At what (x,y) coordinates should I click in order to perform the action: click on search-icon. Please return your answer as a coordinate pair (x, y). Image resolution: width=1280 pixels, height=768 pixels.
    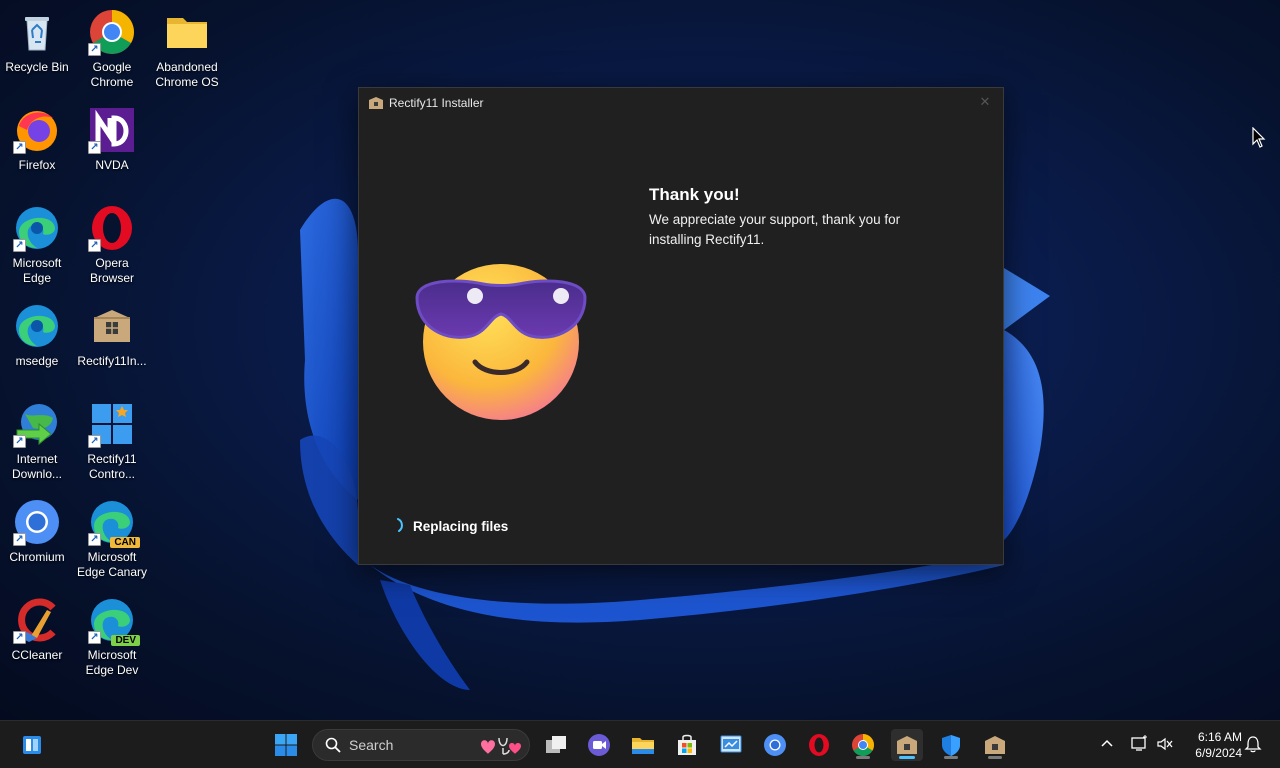
    Looking at the image, I should click on (333, 745).